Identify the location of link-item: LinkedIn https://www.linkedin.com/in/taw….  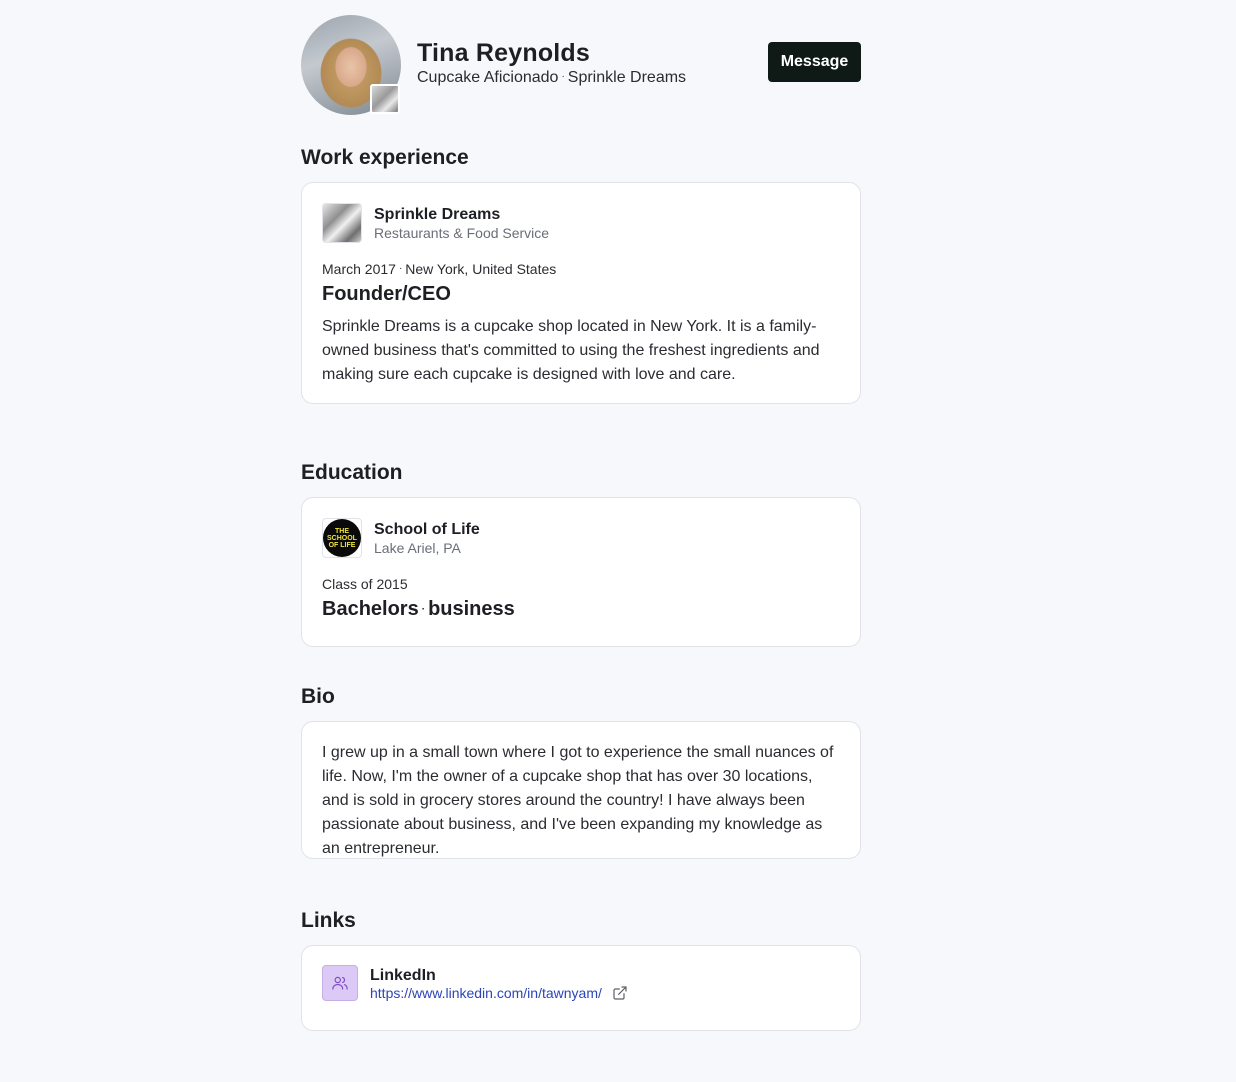
(581, 983).